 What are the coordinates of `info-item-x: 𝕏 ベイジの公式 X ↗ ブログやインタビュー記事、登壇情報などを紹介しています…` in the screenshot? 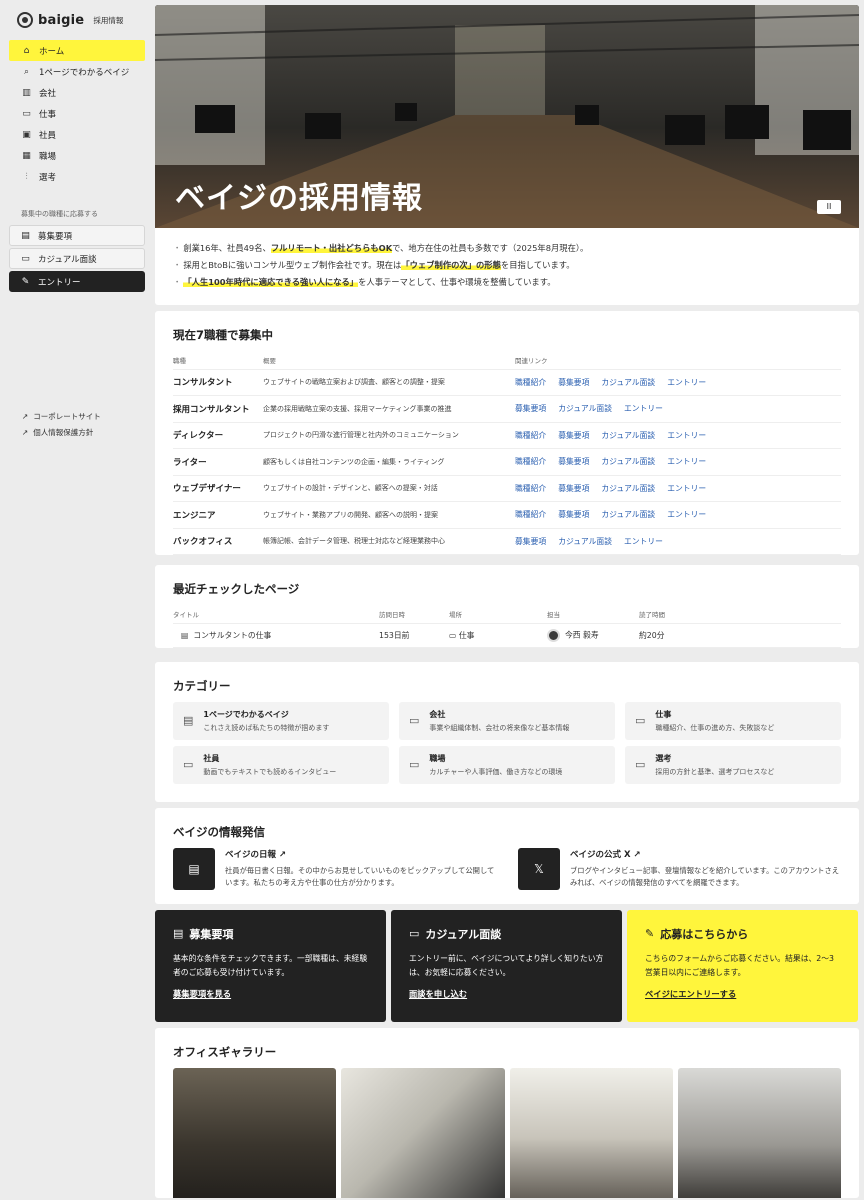 It's located at (679, 868).